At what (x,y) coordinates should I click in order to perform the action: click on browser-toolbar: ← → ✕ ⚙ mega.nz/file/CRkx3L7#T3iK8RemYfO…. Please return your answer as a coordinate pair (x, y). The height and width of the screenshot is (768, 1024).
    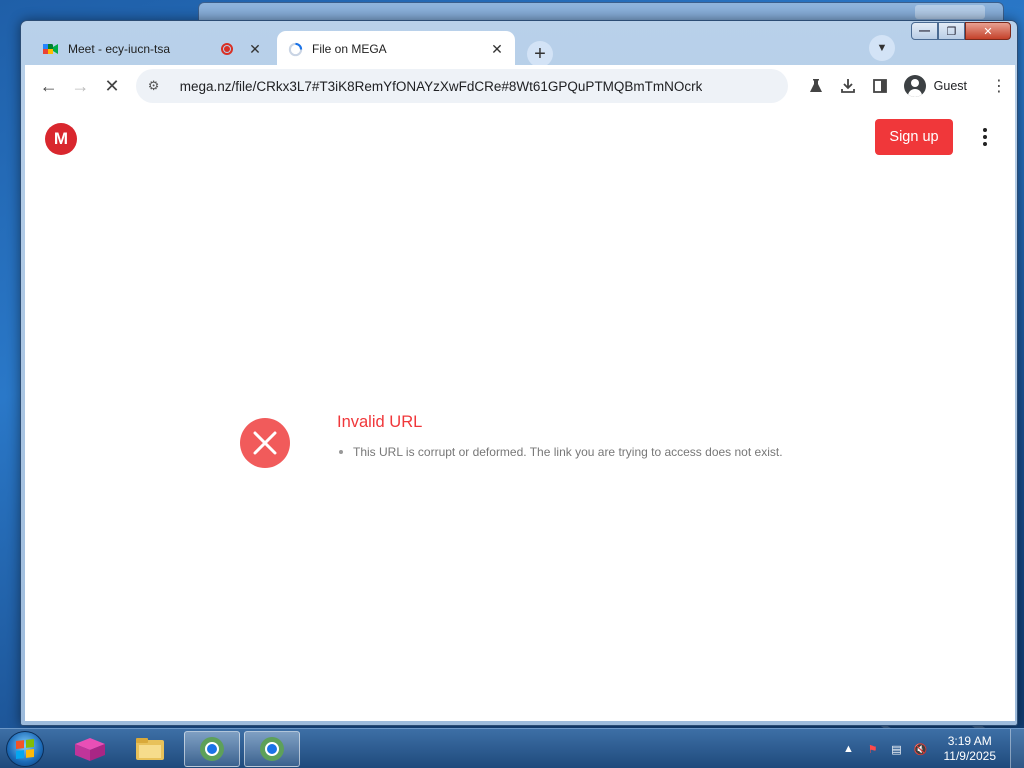
    Looking at the image, I should click on (520, 86).